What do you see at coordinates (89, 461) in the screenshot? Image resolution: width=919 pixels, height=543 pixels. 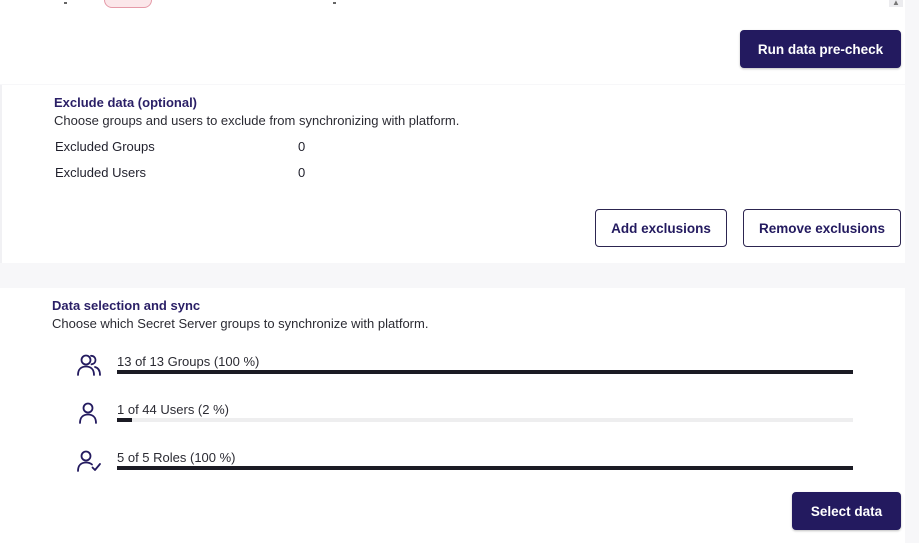 I see `roles-icon` at bounding box center [89, 461].